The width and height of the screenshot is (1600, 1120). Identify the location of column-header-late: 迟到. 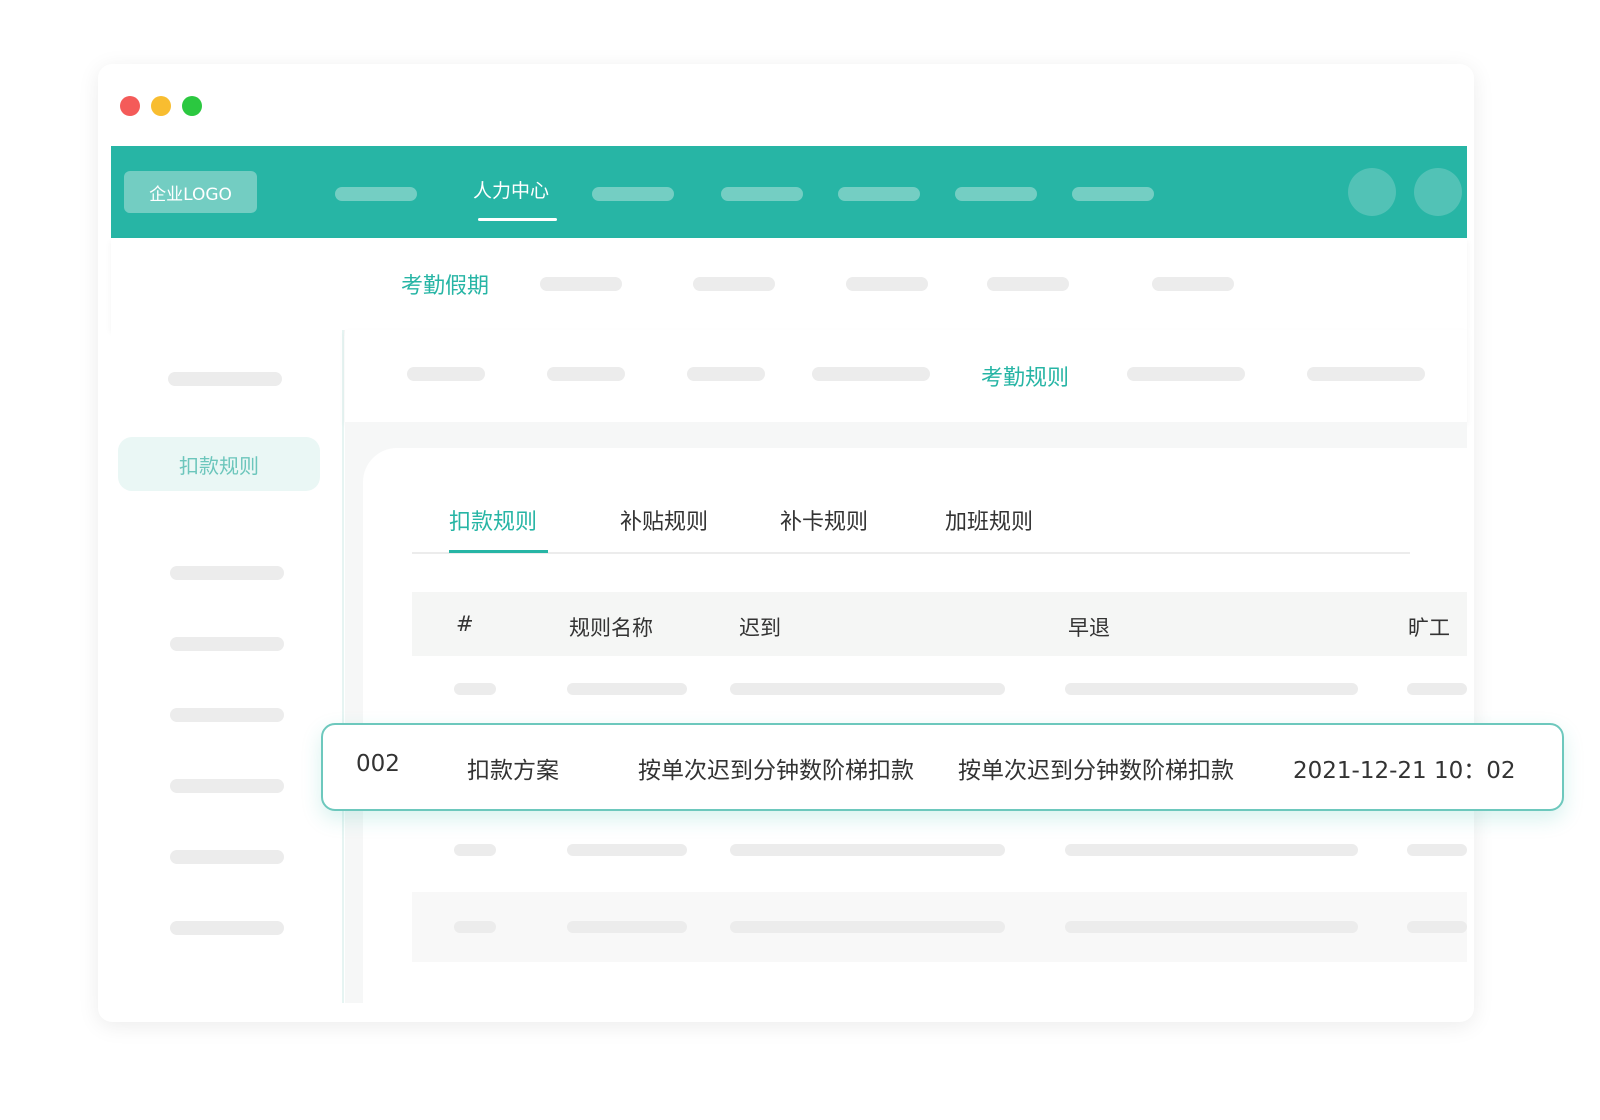
(760, 628).